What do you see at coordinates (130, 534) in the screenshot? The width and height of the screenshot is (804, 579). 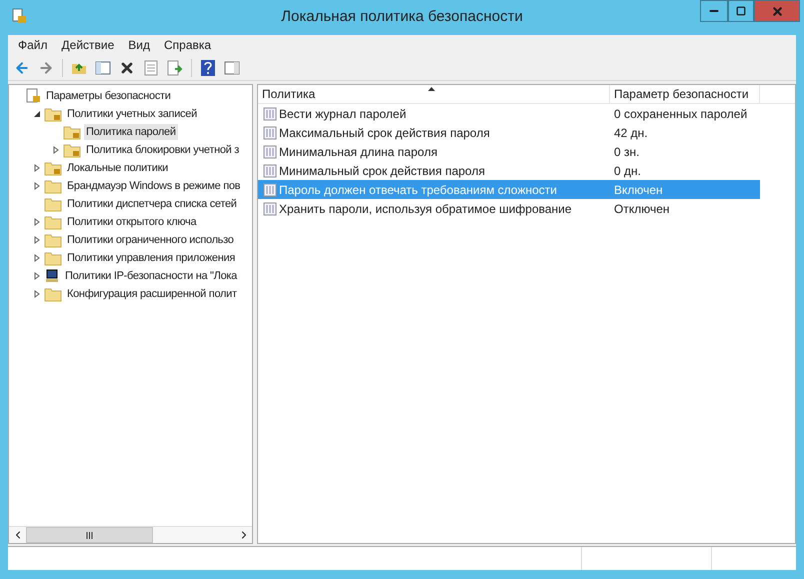 I see `horizontal-scrollbar` at bounding box center [130, 534].